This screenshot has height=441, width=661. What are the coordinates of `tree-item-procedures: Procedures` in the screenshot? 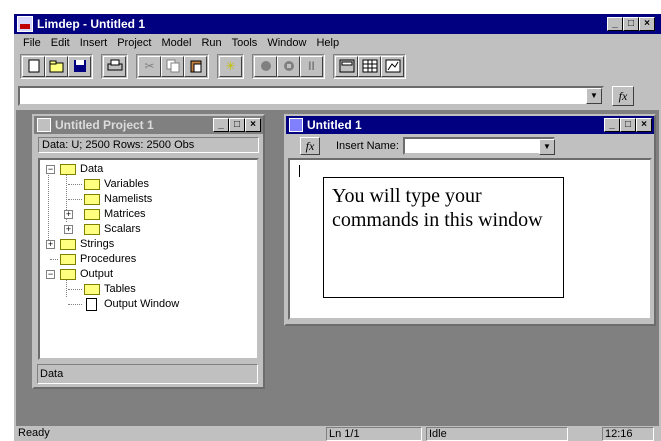 It's located at (149, 259).